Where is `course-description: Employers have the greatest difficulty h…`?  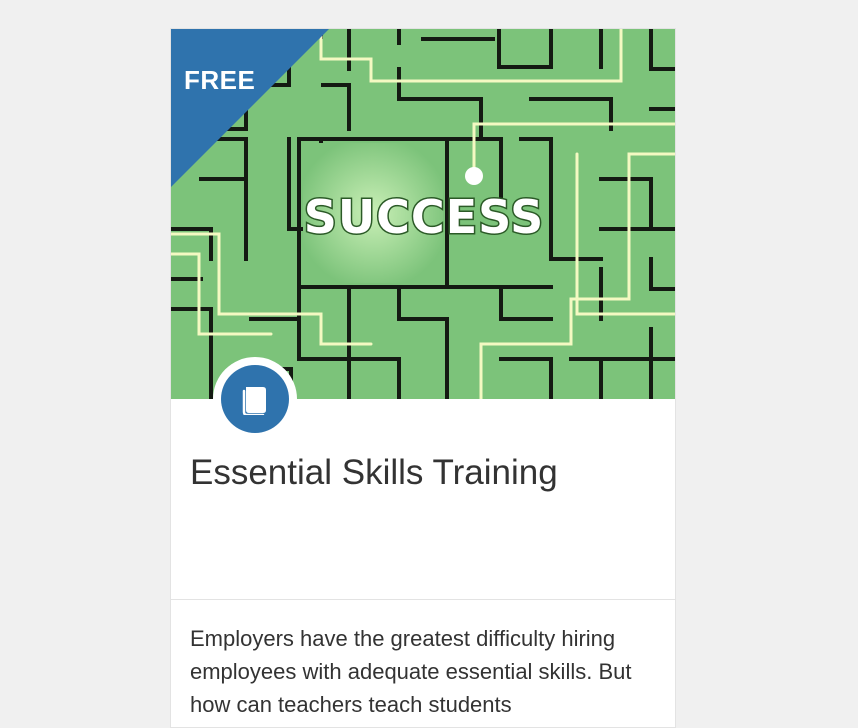 course-description: Employers have the greatest difficulty h… is located at coordinates (411, 671).